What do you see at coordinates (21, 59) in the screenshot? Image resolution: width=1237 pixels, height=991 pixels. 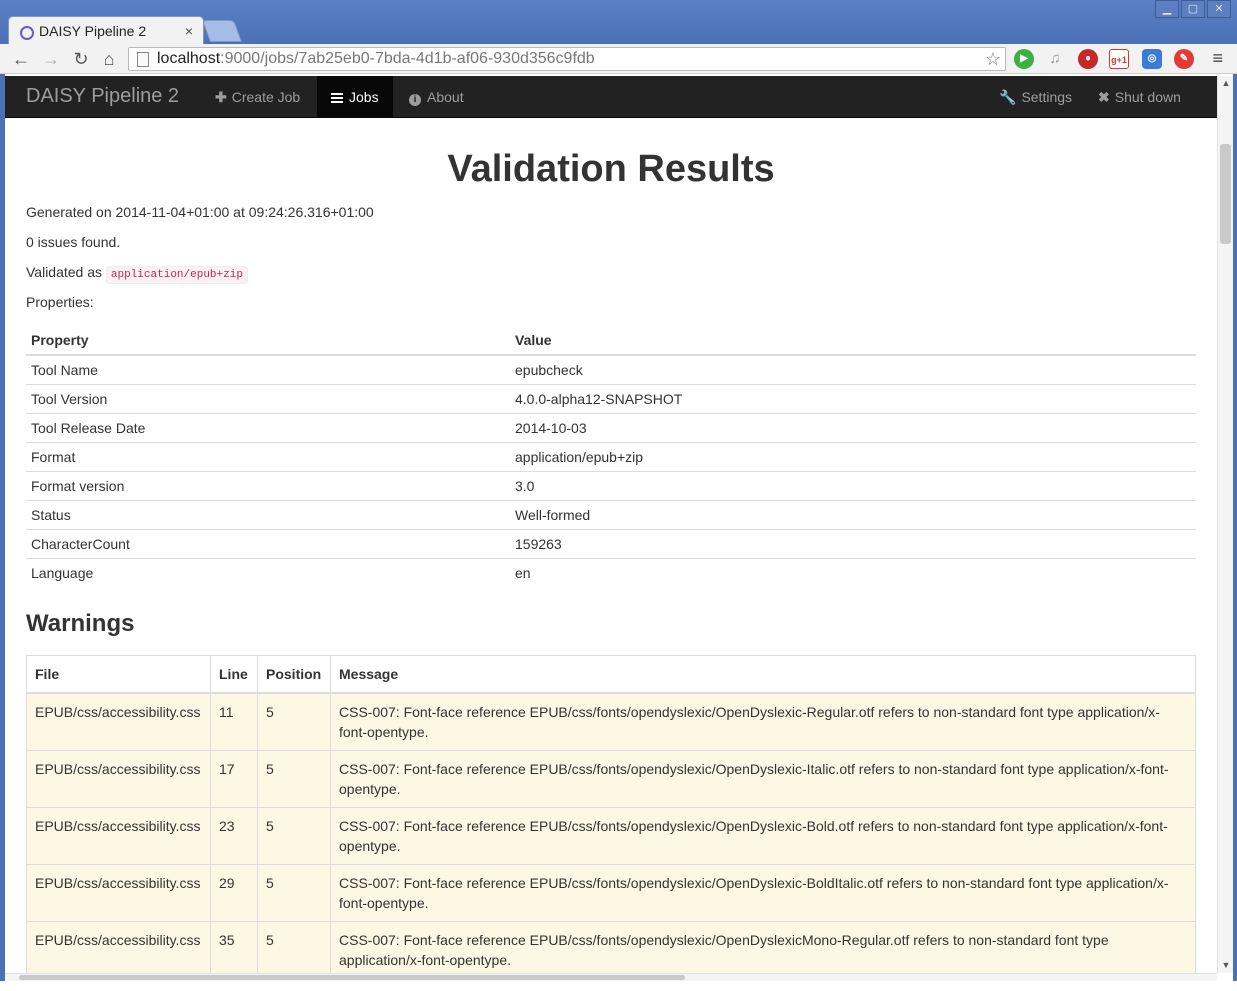 I see `back-icon: ←` at bounding box center [21, 59].